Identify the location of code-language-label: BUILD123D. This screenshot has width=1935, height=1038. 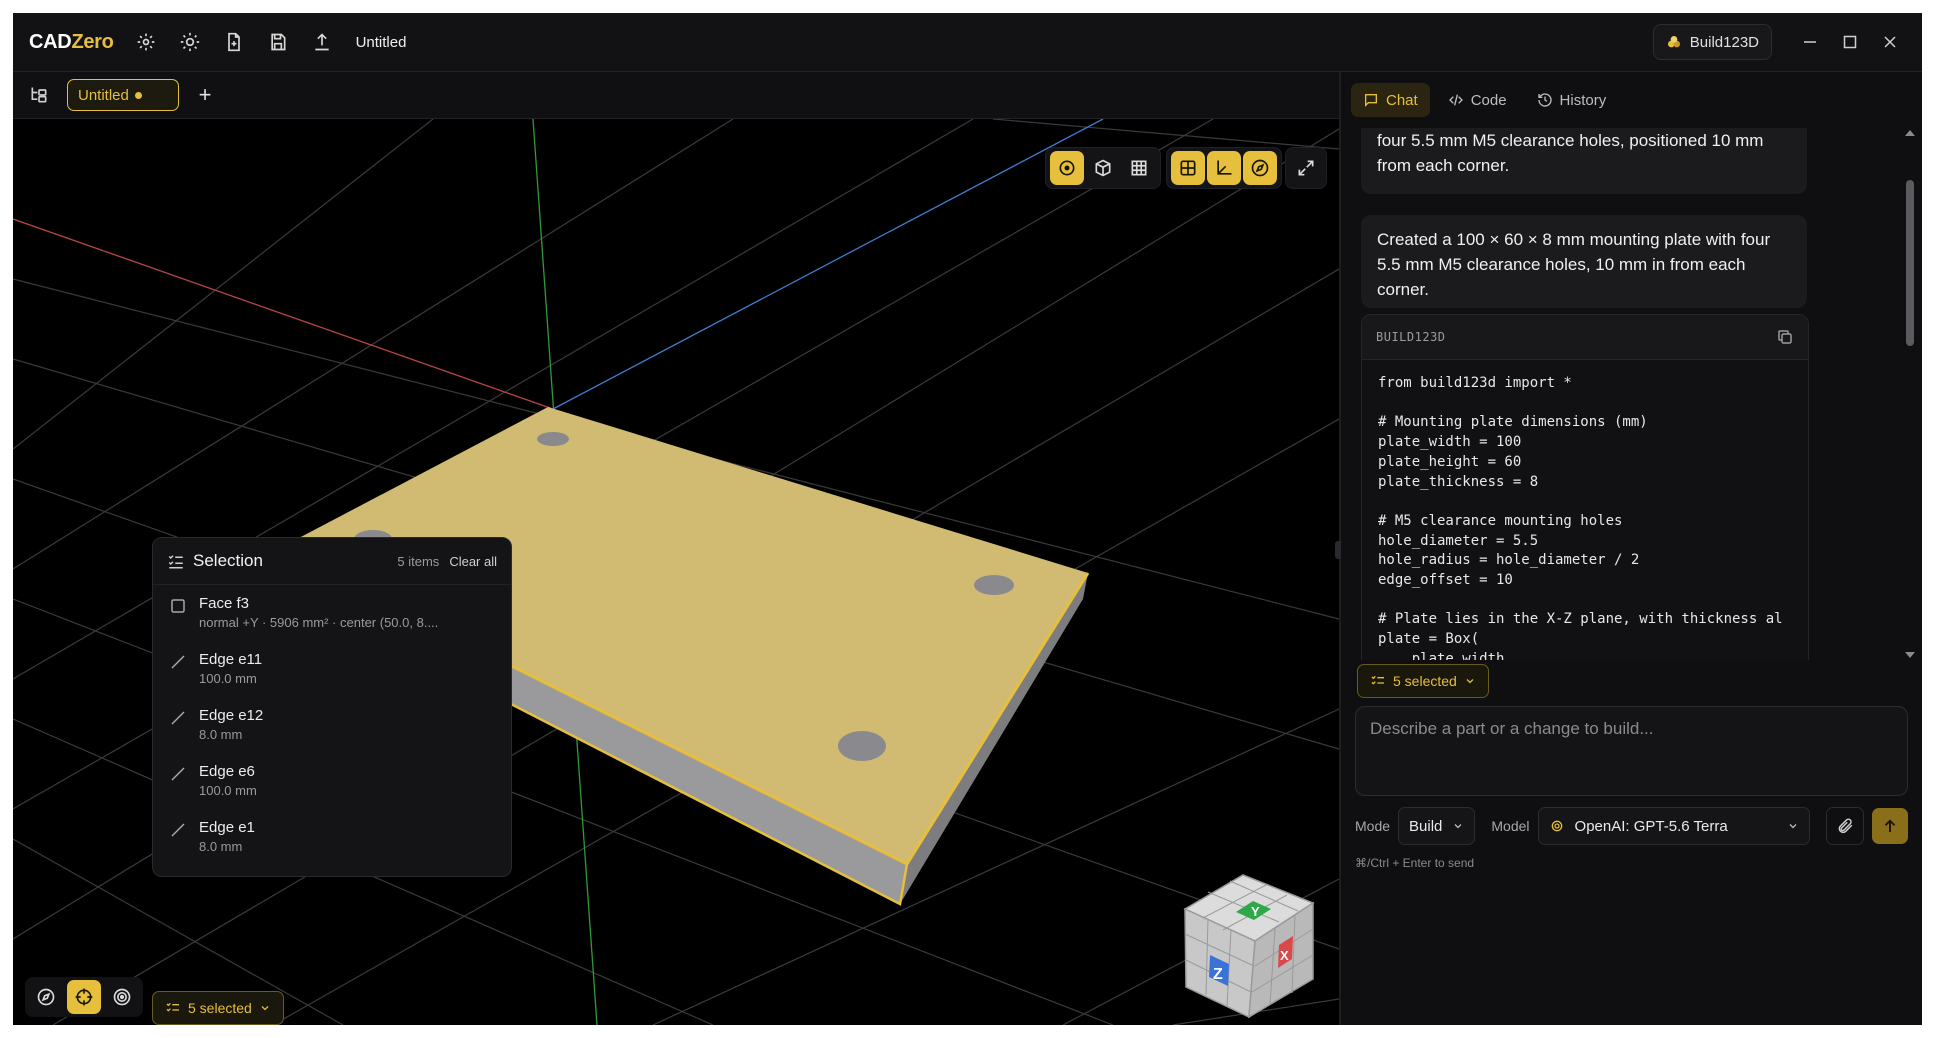
(1411, 337).